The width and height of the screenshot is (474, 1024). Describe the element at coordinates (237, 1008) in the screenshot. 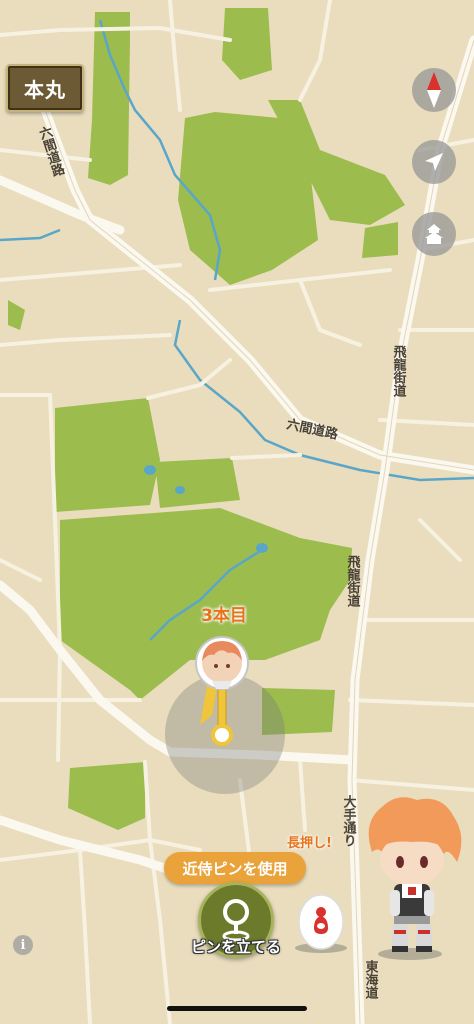

I see `home-indicator` at that location.